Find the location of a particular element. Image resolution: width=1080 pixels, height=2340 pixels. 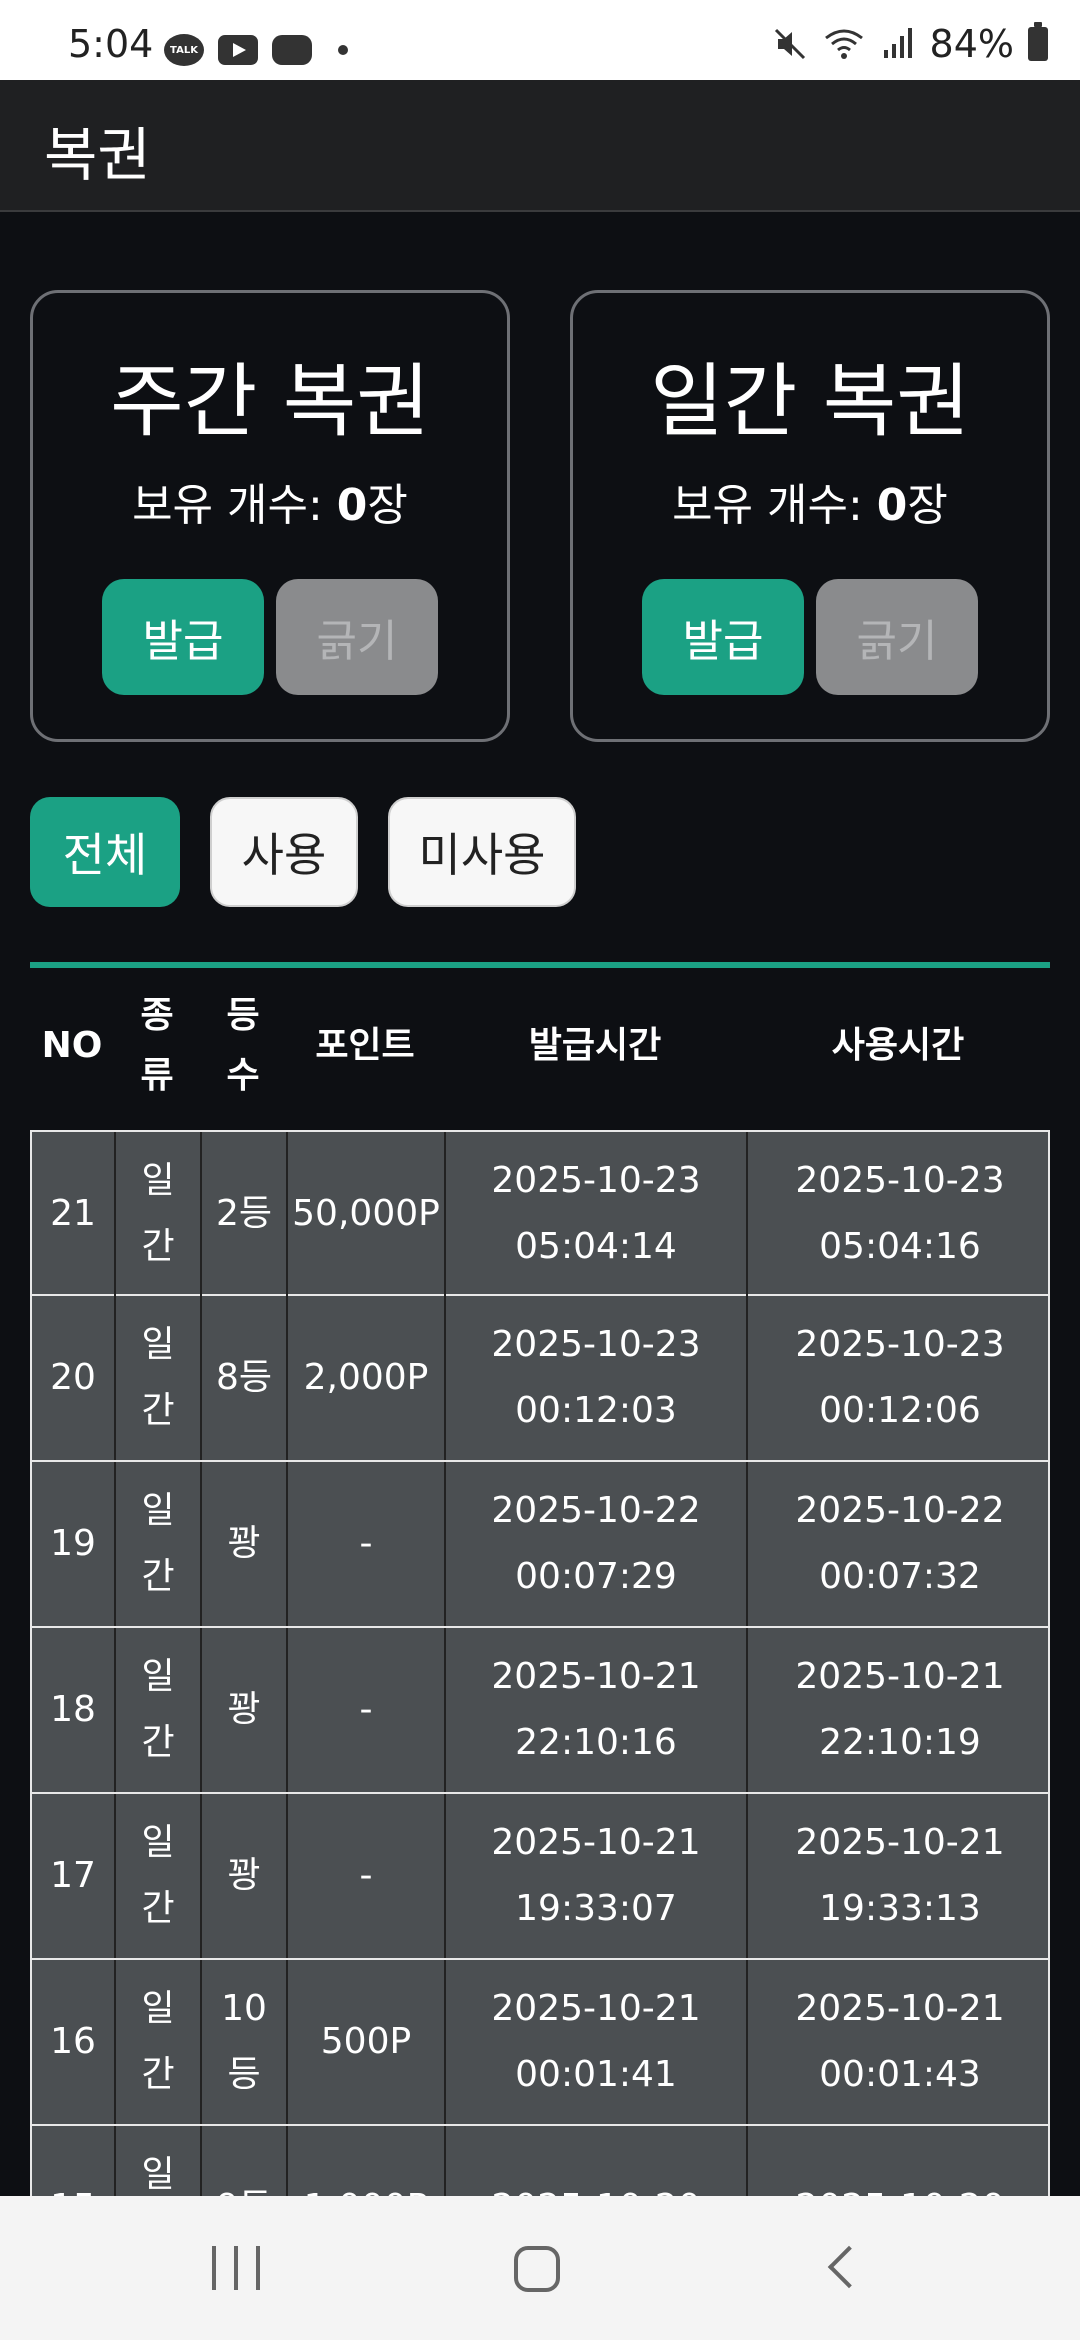

header-no: NO is located at coordinates (72, 1045).